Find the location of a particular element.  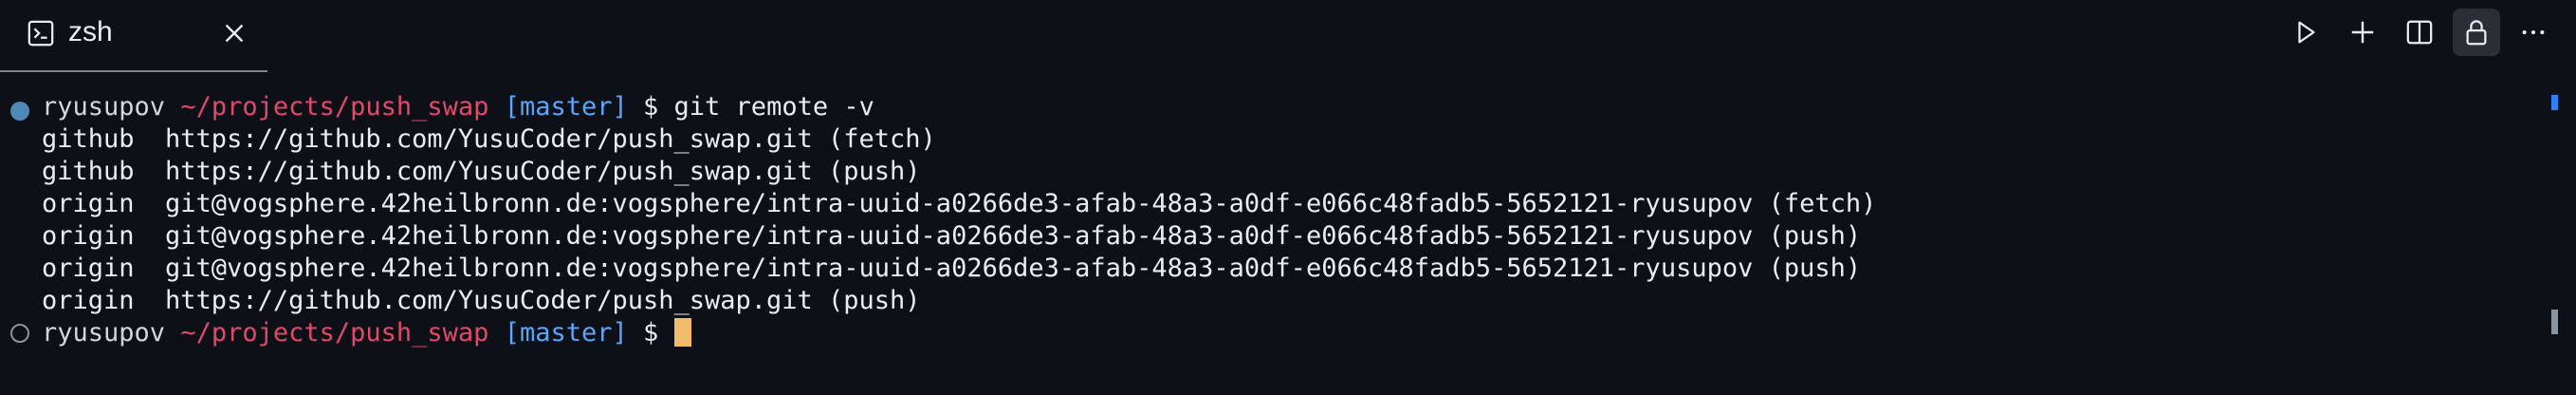

tab-zsh: zsh is located at coordinates (133, 36).